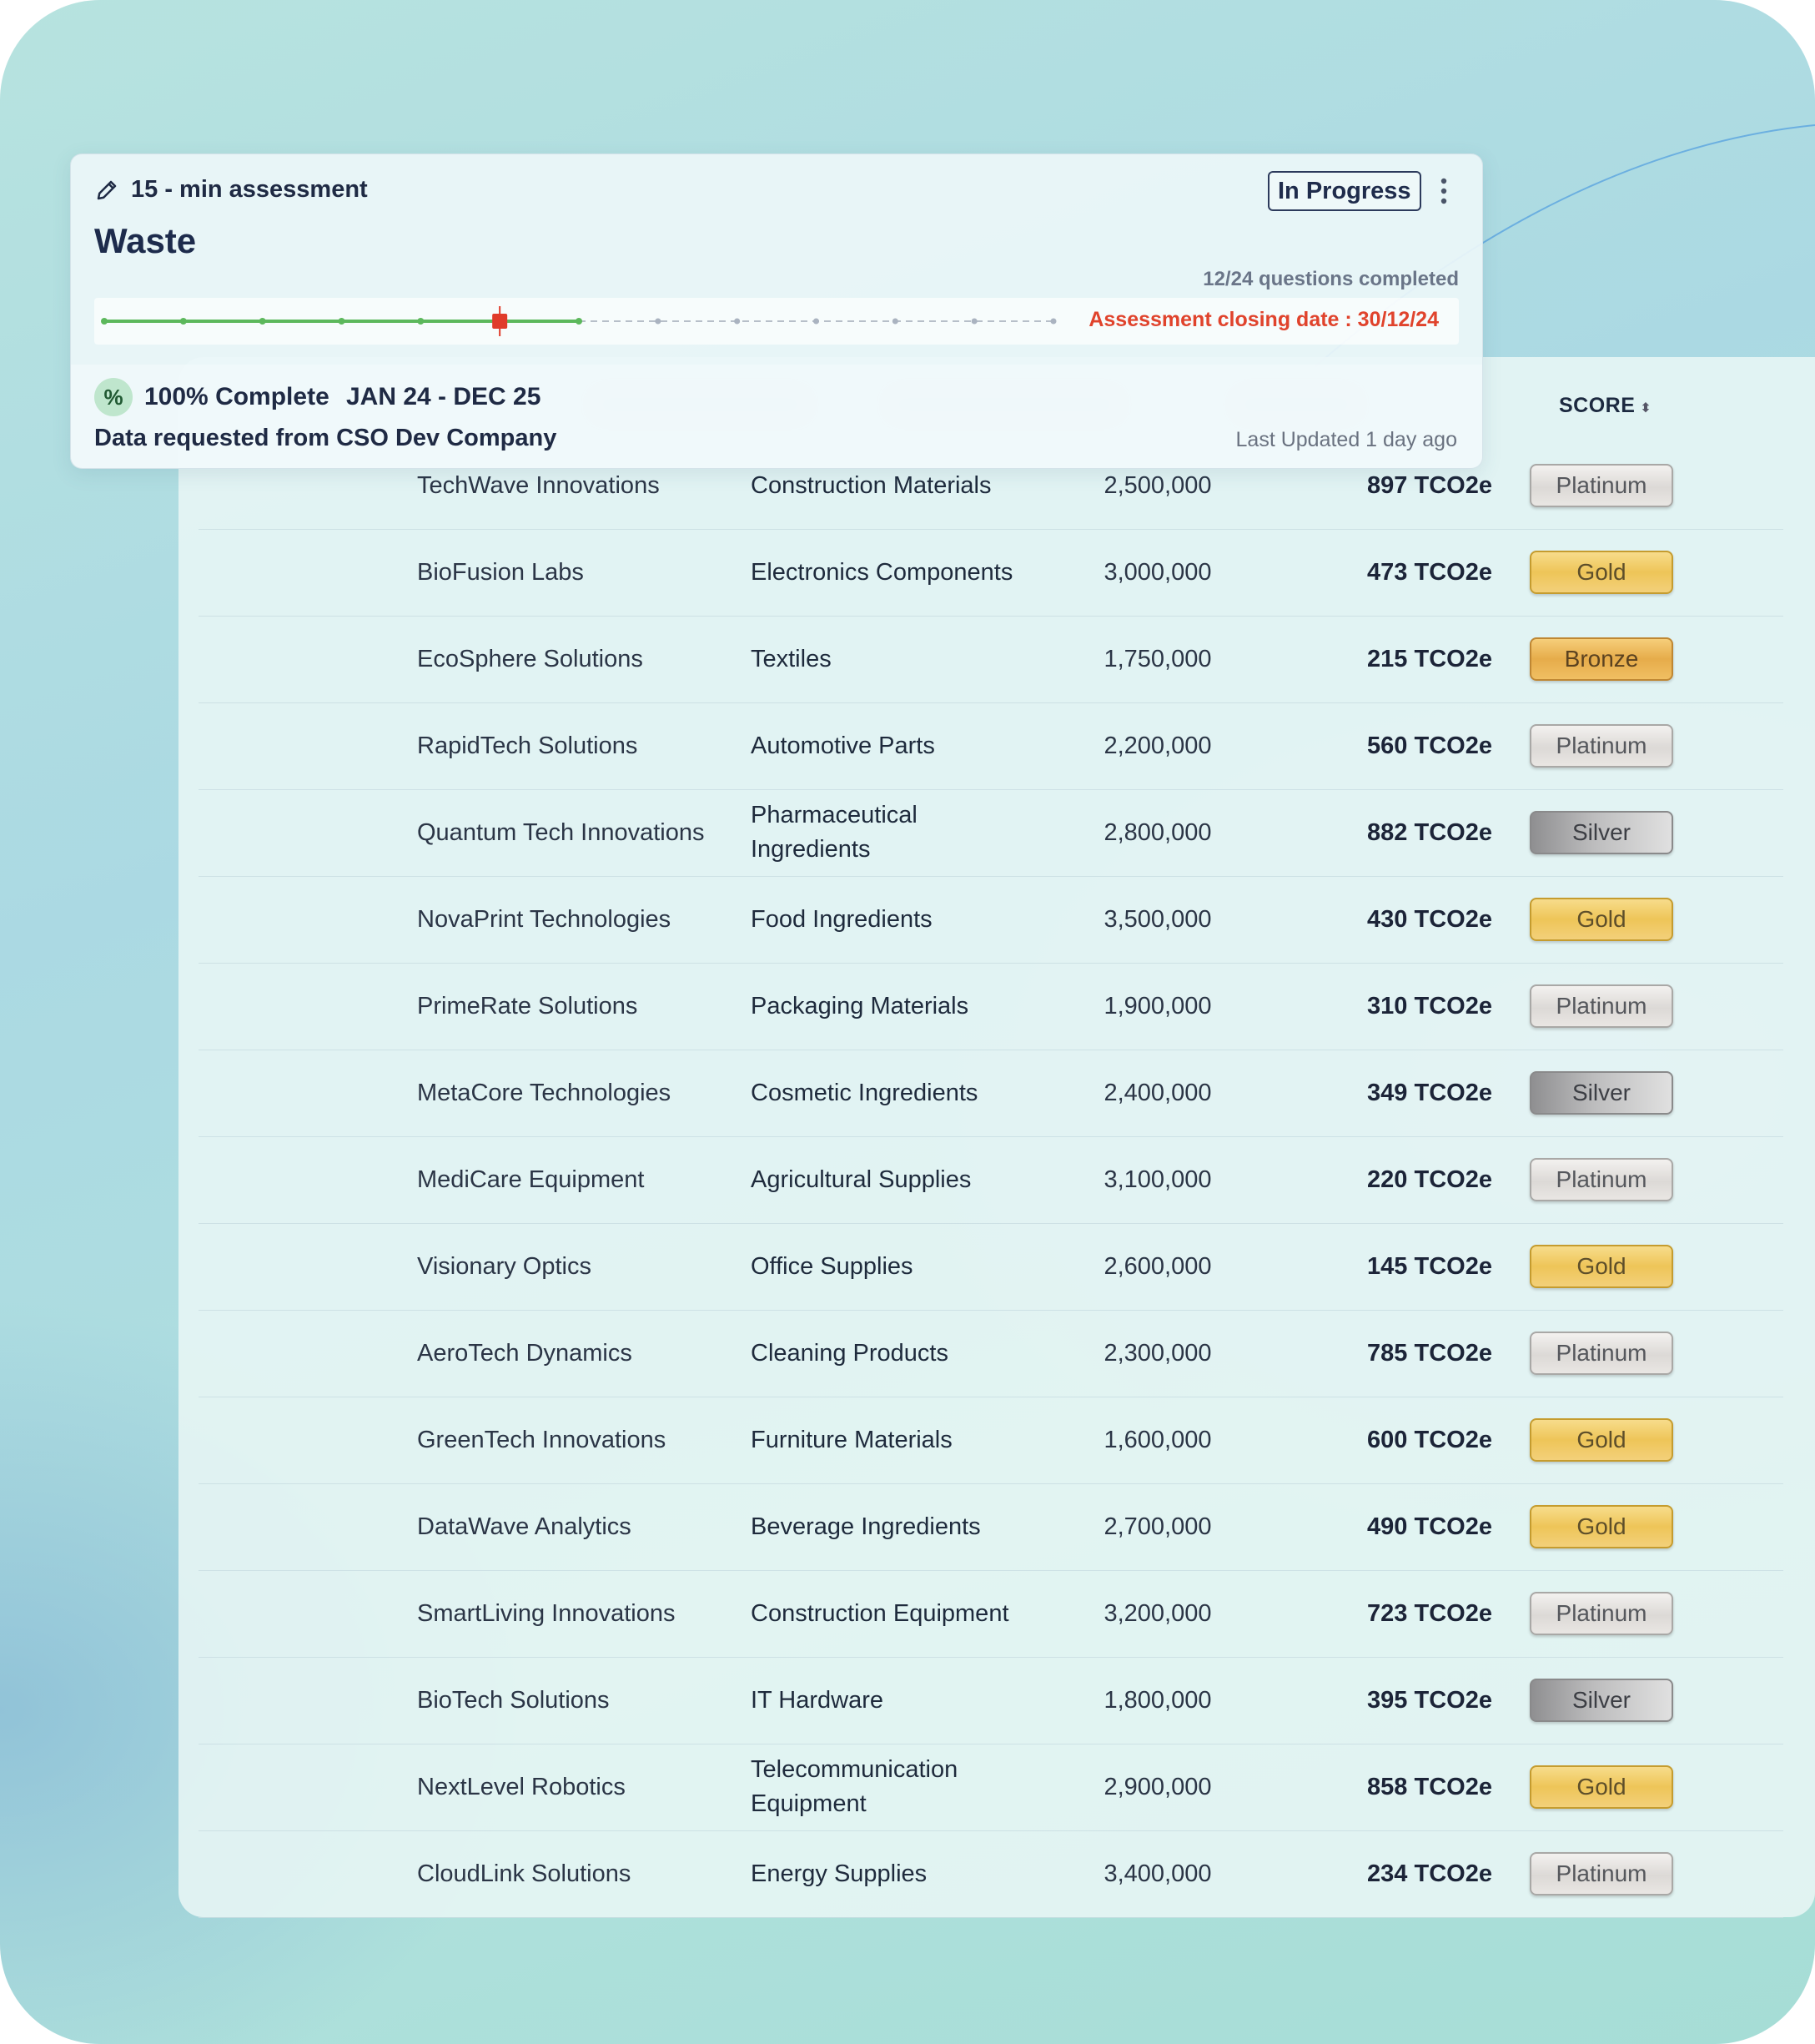 This screenshot has width=1815, height=2044. What do you see at coordinates (1158, 1526) in the screenshot?
I see `quantity-value: 2,700,000` at bounding box center [1158, 1526].